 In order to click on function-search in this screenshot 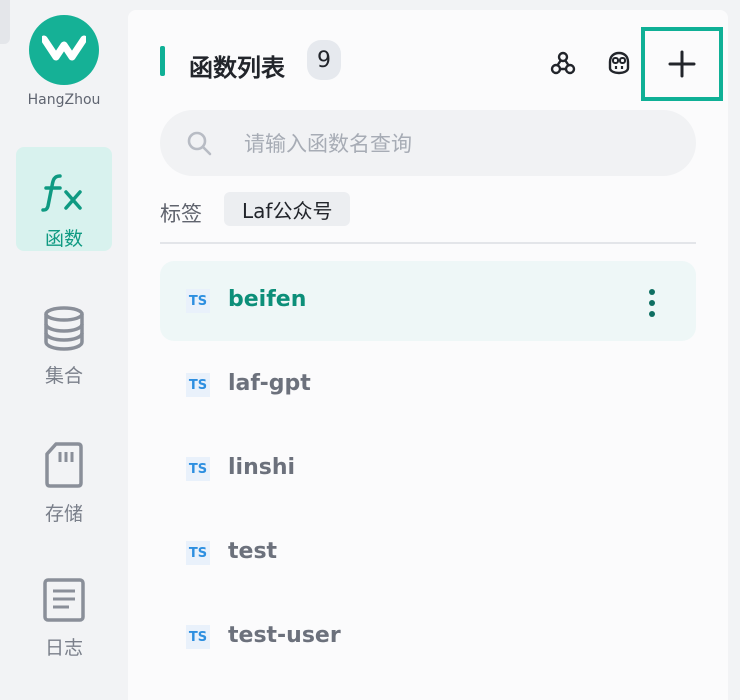, I will do `click(428, 144)`.